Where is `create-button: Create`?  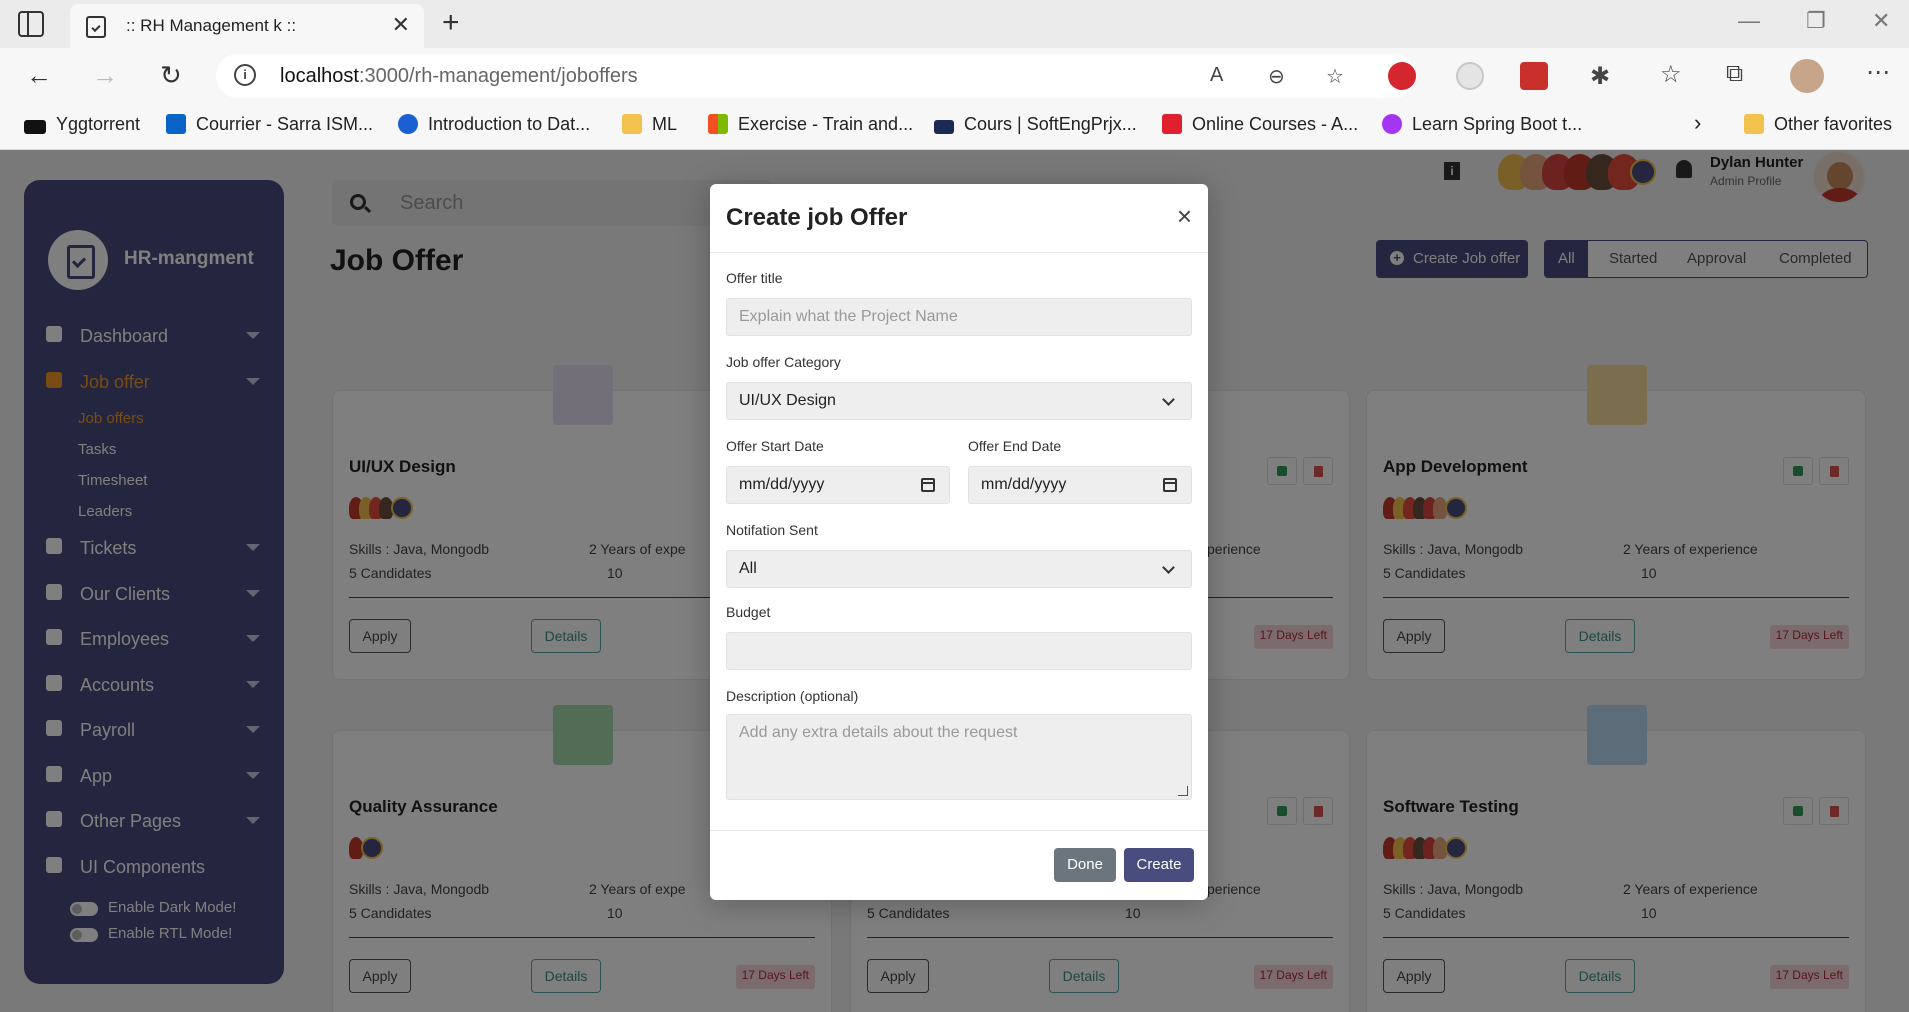 create-button: Create is located at coordinates (1159, 865).